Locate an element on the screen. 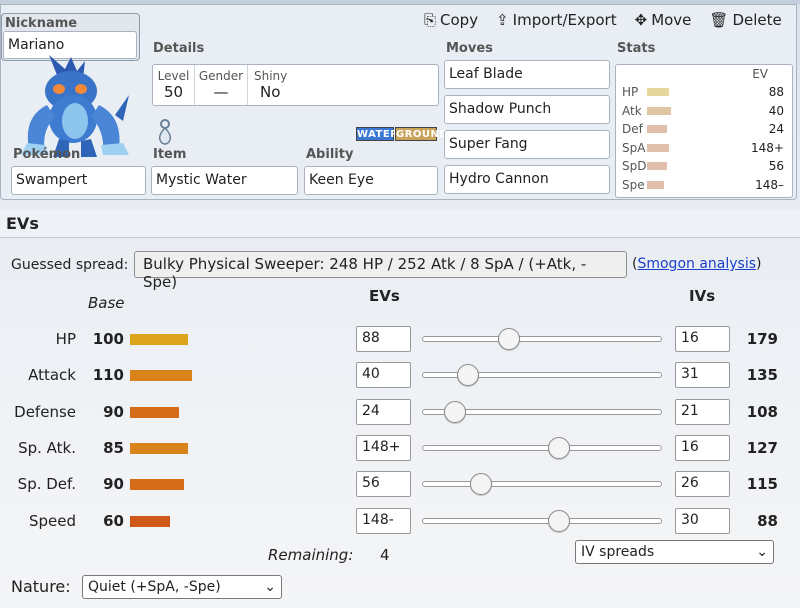 The width and height of the screenshot is (800, 608). stat-row-def: Def 24 is located at coordinates (705, 130).